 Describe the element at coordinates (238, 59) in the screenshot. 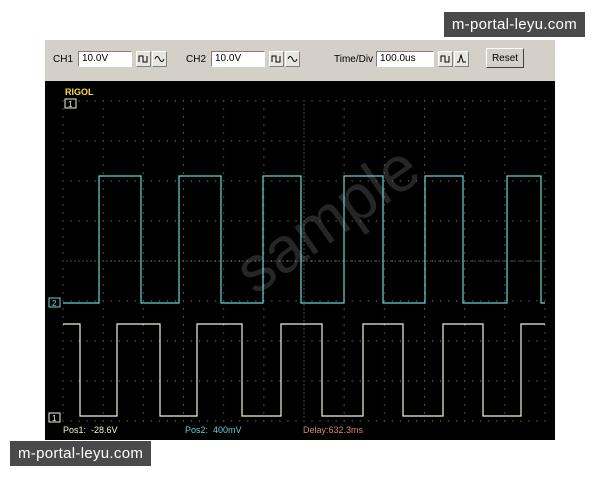

I see `ch2-volts-input: 10.0V` at that location.